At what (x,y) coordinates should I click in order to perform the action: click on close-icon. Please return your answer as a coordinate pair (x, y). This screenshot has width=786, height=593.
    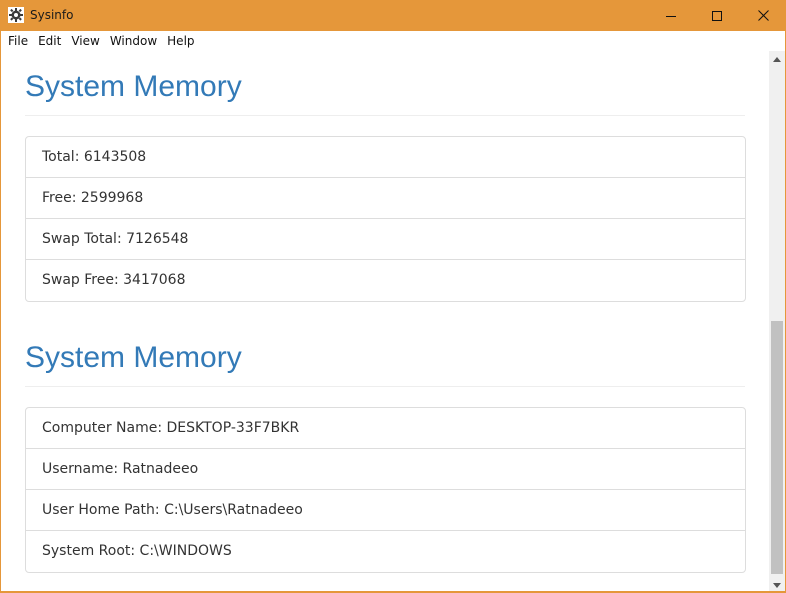
    Looking at the image, I should click on (763, 15).